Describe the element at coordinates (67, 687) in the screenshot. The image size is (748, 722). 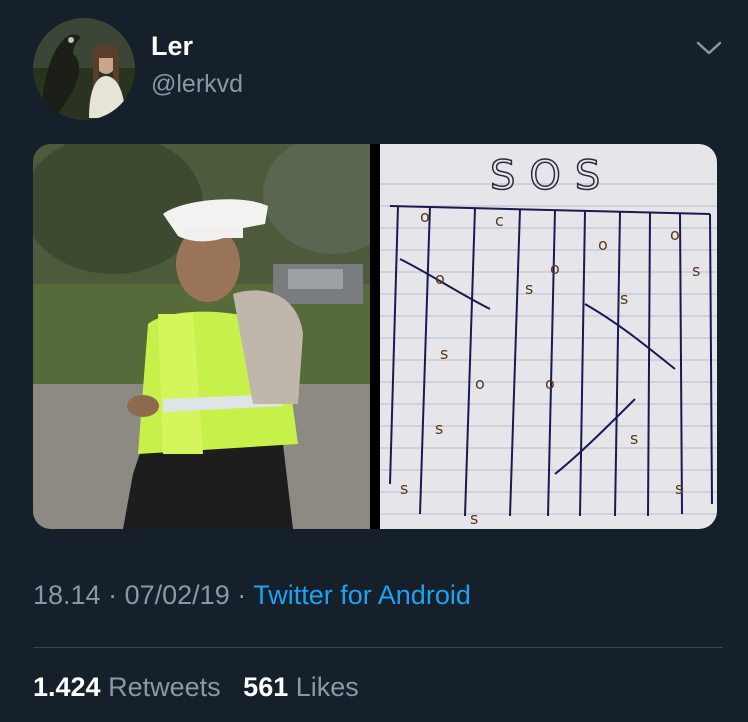
I see `retweets-count: 1.424` at that location.